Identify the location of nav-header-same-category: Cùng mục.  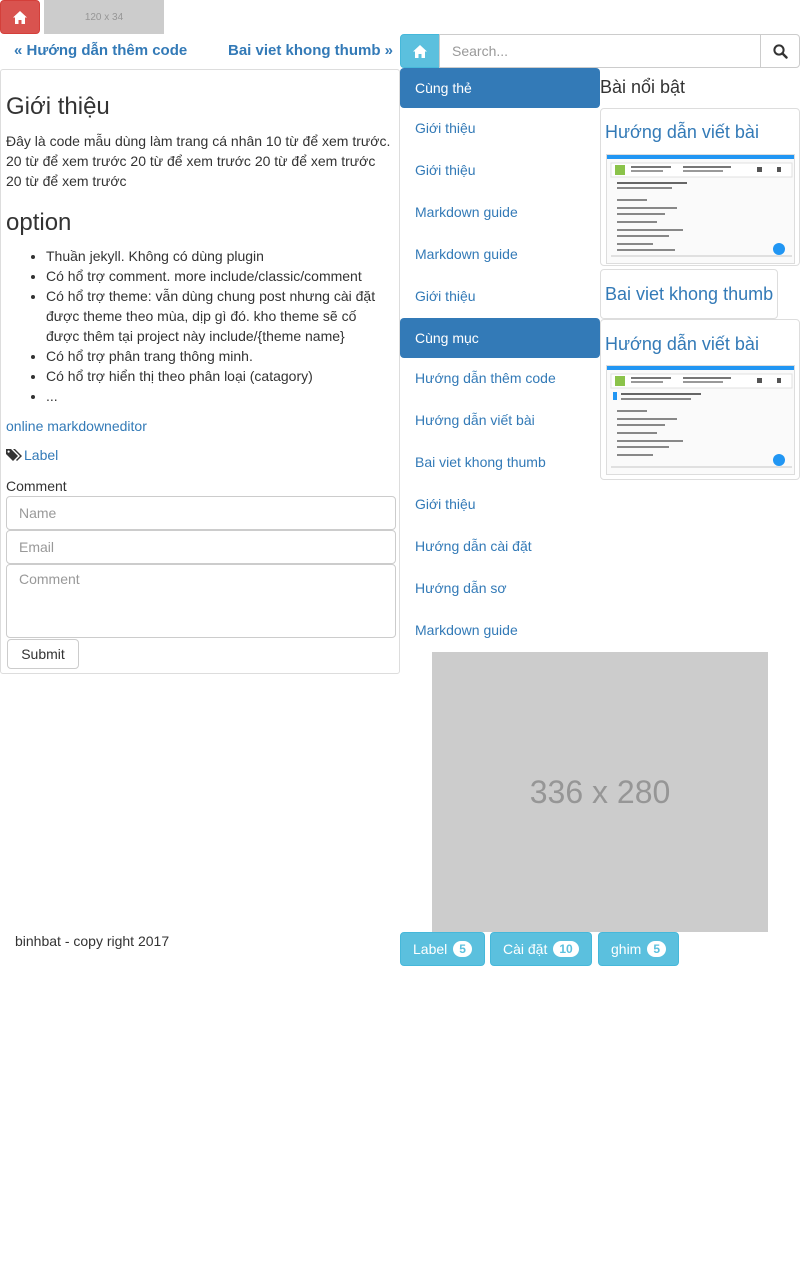
(500, 338).